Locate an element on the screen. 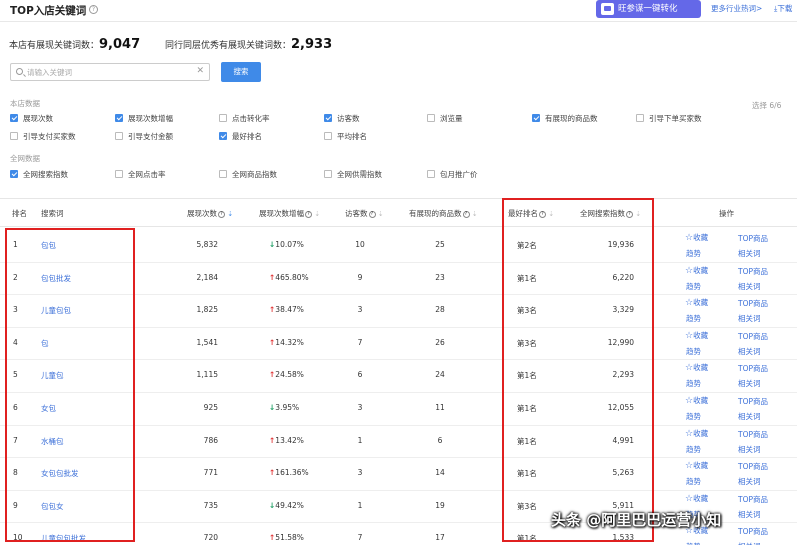 This screenshot has height=545, width=797. network-metric-checkbox: 全网搜索指数 is located at coordinates (39, 175).